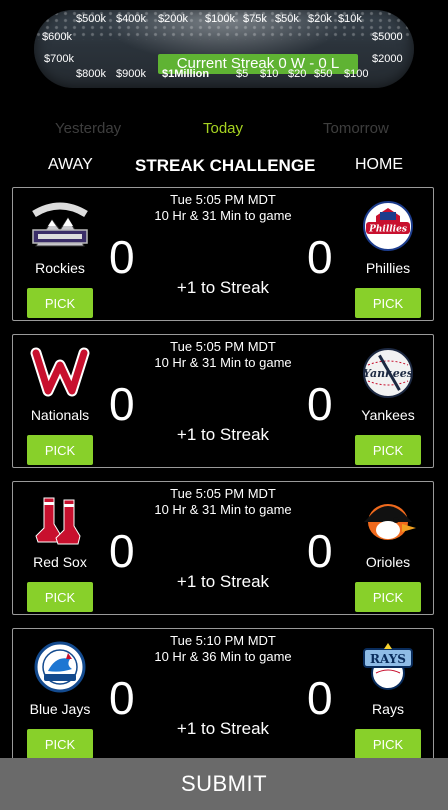  What do you see at coordinates (220, 19) in the screenshot?
I see `prize-amount: $100k` at bounding box center [220, 19].